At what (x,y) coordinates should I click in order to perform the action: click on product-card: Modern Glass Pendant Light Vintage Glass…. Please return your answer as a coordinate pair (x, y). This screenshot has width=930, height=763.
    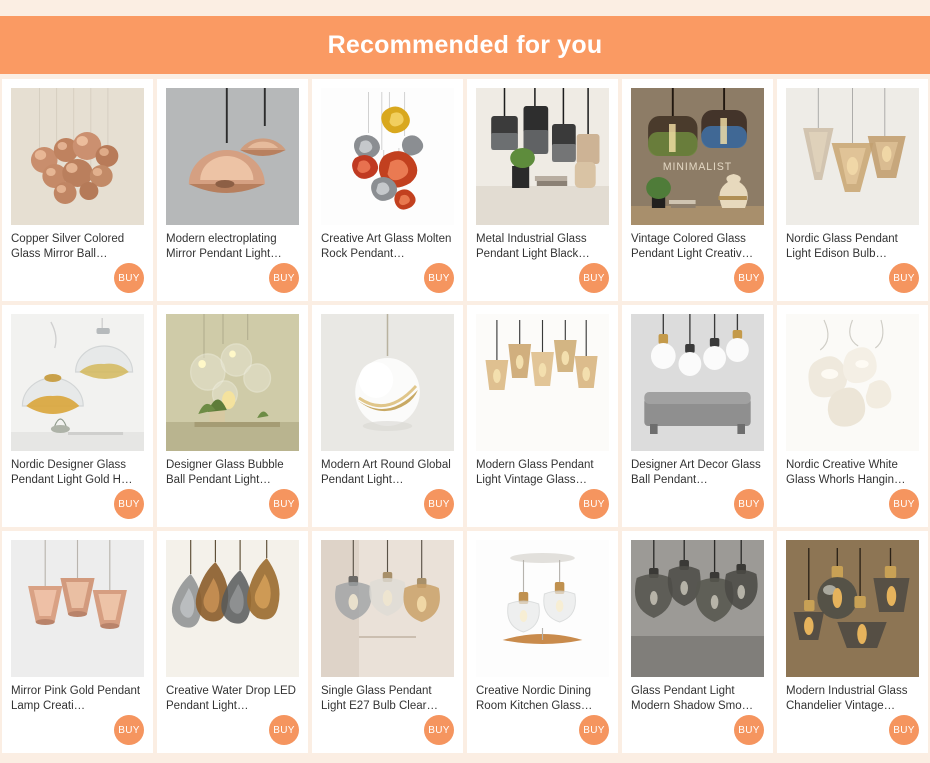
    Looking at the image, I should click on (542, 416).